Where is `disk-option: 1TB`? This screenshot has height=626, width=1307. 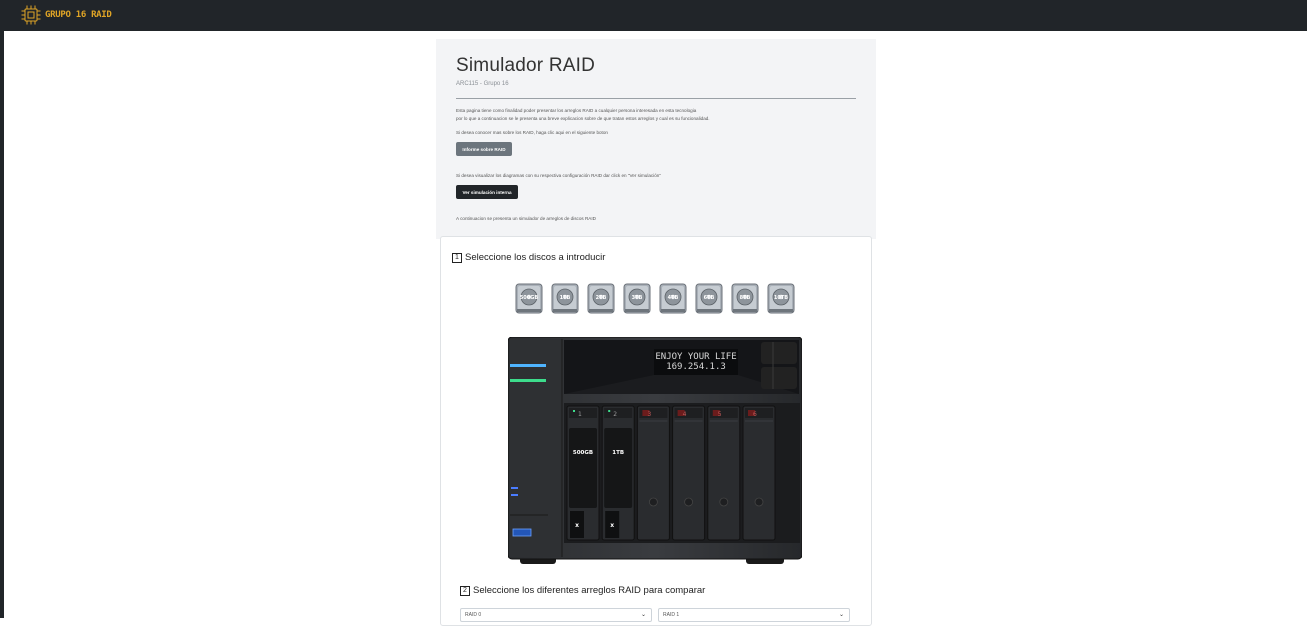 disk-option: 1TB is located at coordinates (565, 298).